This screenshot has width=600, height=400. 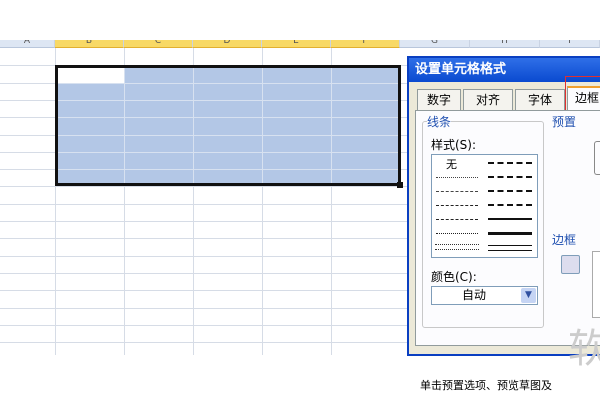 I want to click on color-dropdown: 自动 ▼, so click(x=484, y=295).